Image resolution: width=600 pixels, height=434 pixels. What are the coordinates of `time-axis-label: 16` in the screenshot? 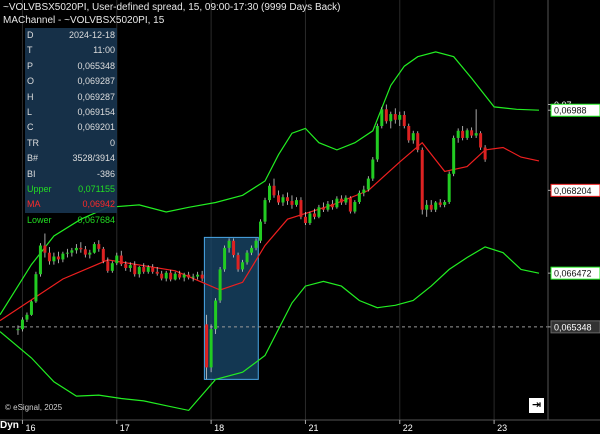 It's located at (30, 428).